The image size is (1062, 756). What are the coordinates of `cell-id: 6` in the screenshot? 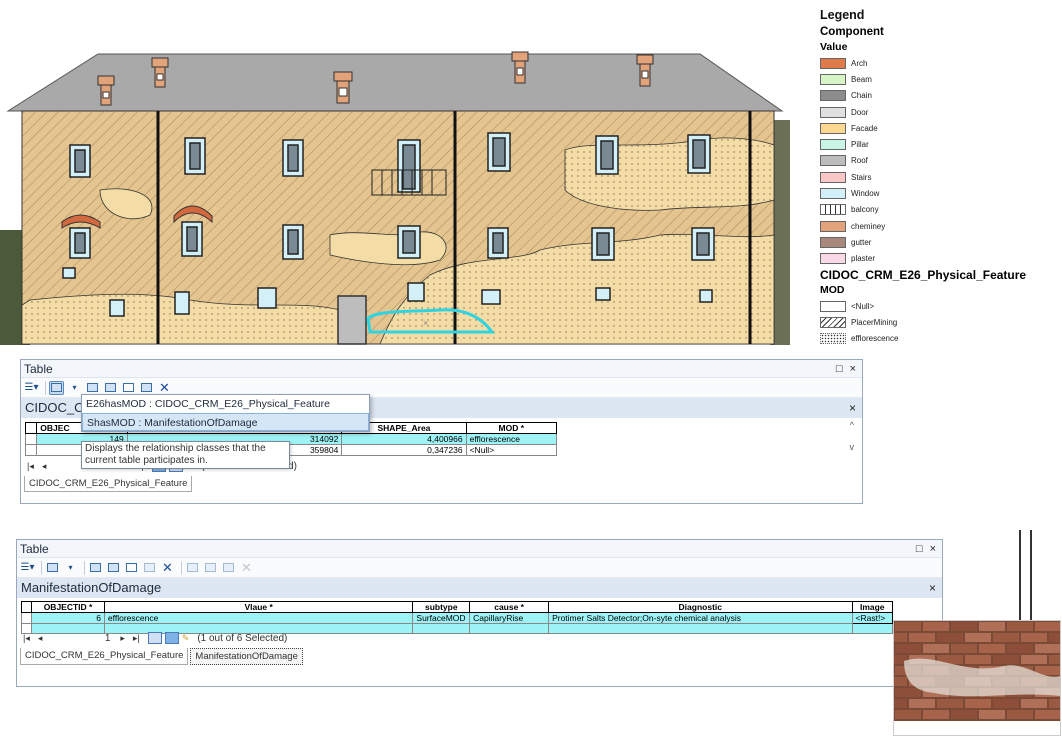 It's located at (68, 618).